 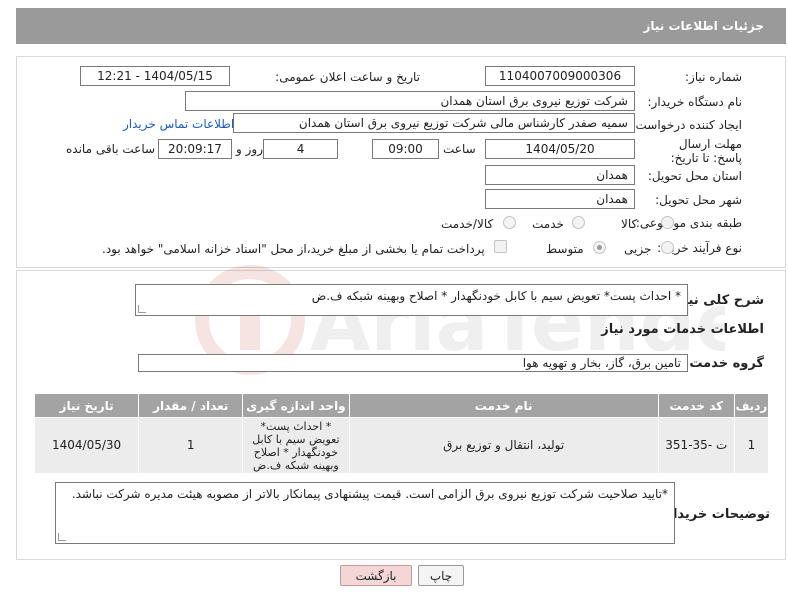 I want to click on page-title: جزئیات اطلاعات نیاز, so click(x=703, y=26).